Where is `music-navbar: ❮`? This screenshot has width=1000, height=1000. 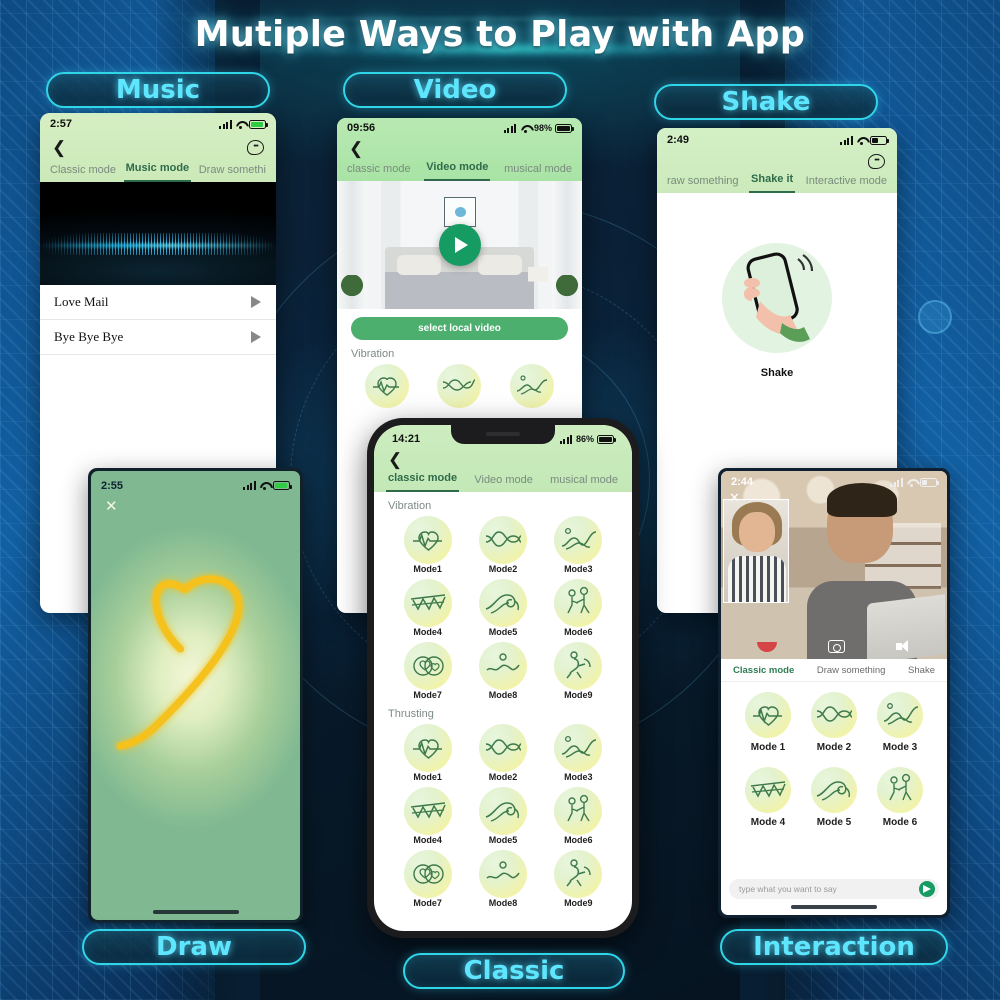
music-navbar: ❮ is located at coordinates (158, 146).